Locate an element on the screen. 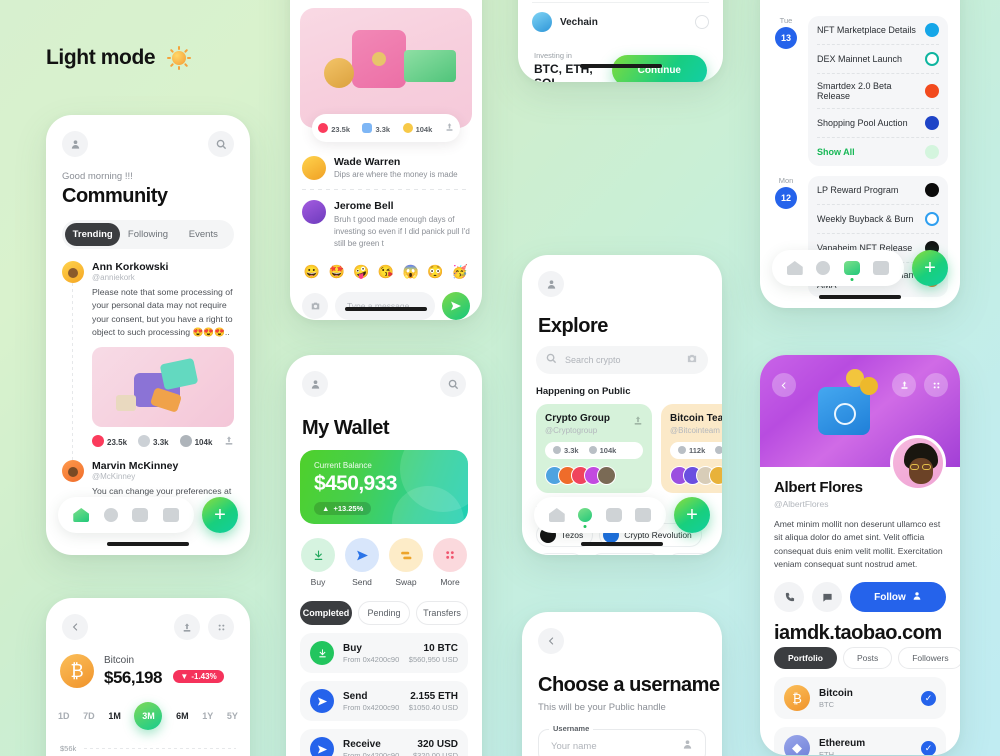 The height and width of the screenshot is (756, 1000). action-swap: Swap is located at coordinates (406, 562).